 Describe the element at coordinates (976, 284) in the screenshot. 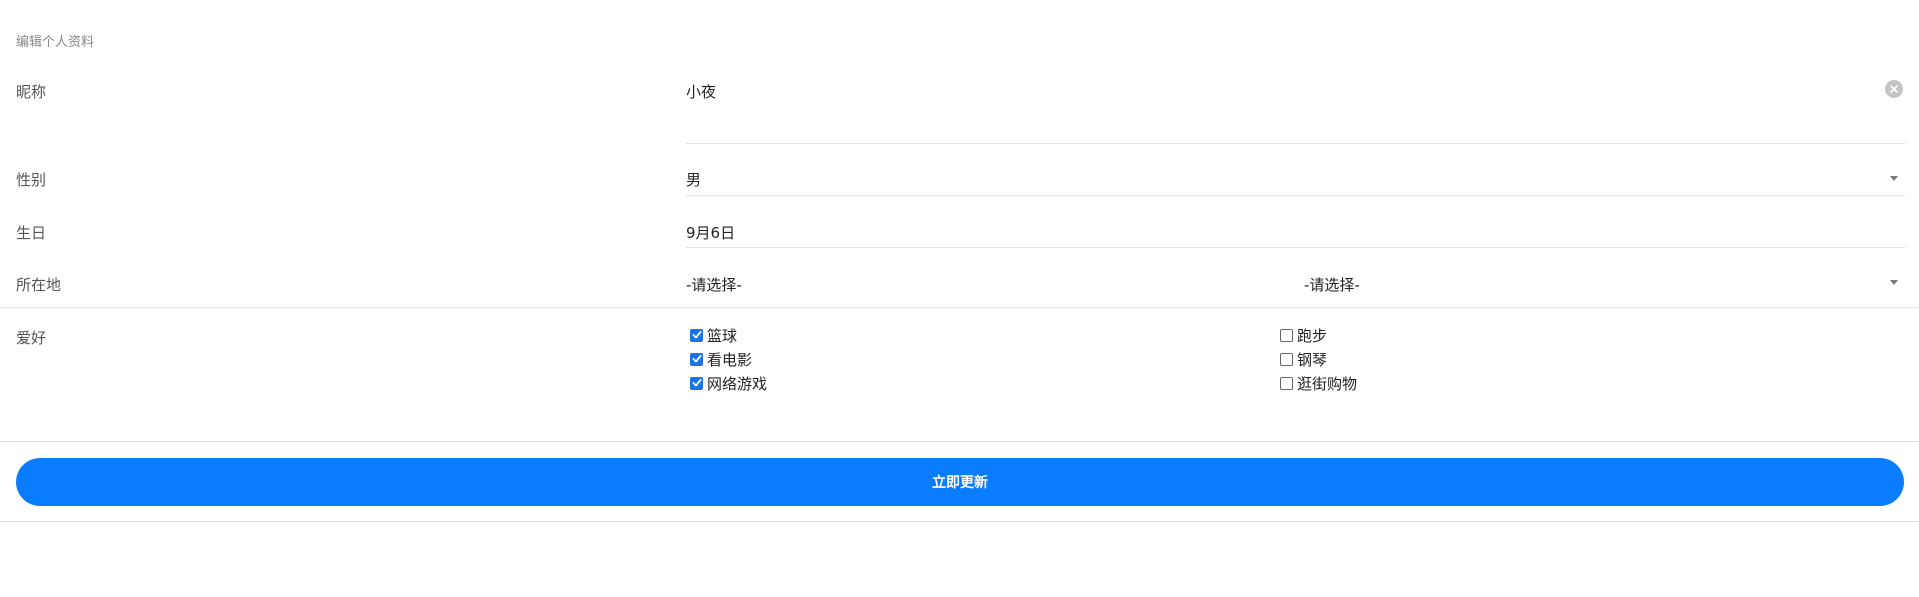

I see `province-select: -请选择-` at that location.